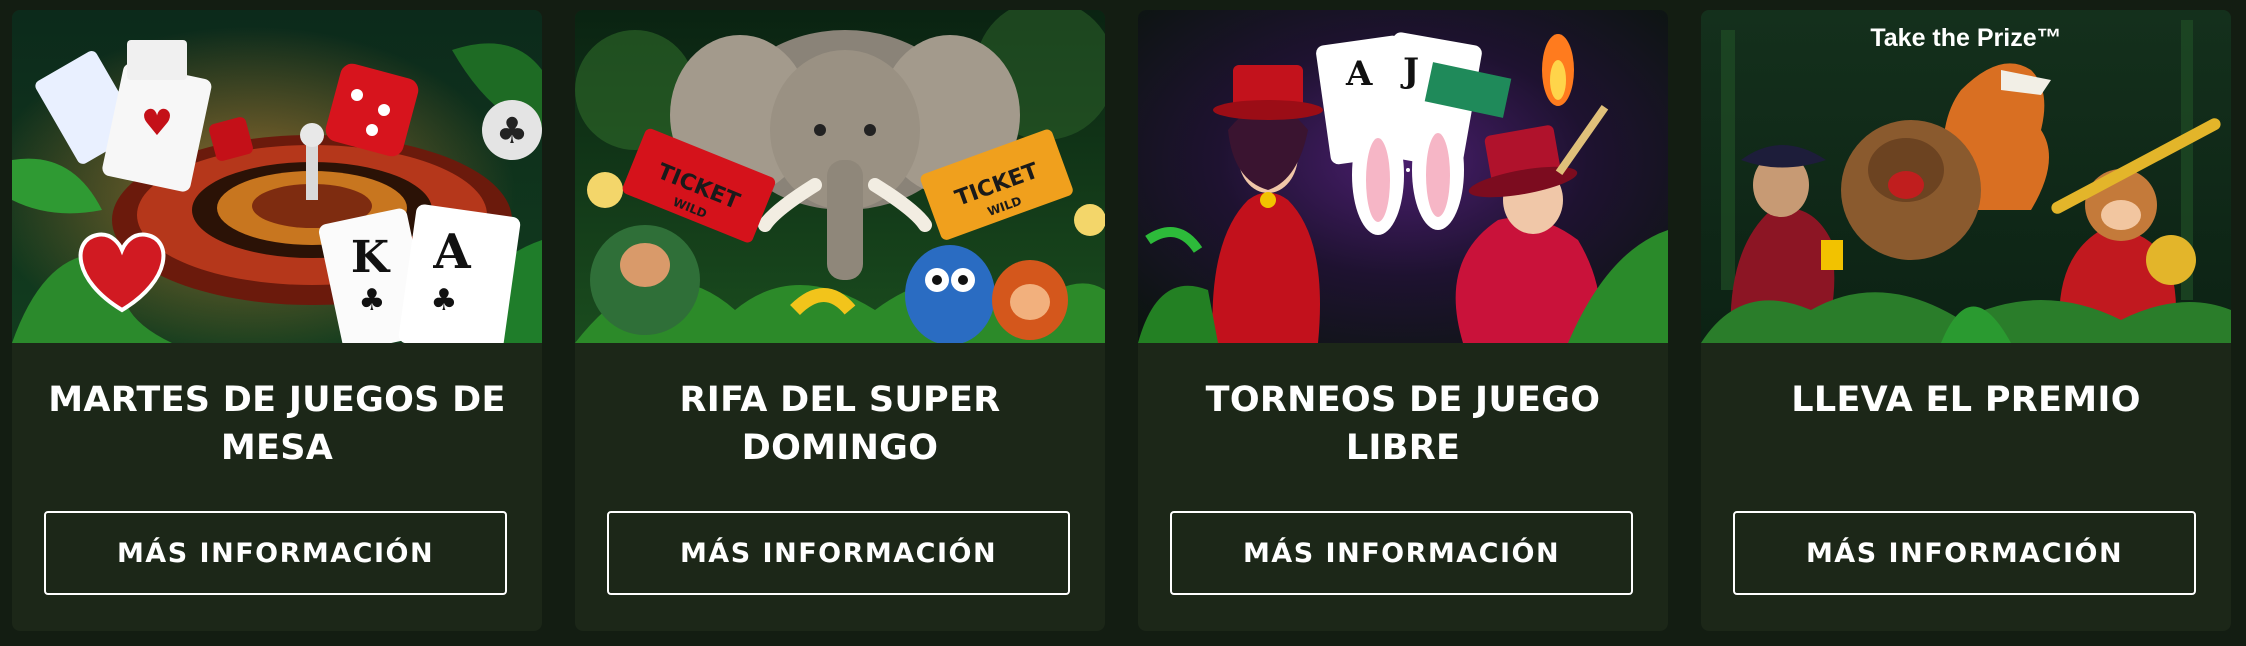  What do you see at coordinates (840, 176) in the screenshot?
I see `promo-image-elephant: TICKET WILD TICKET WILD` at bounding box center [840, 176].